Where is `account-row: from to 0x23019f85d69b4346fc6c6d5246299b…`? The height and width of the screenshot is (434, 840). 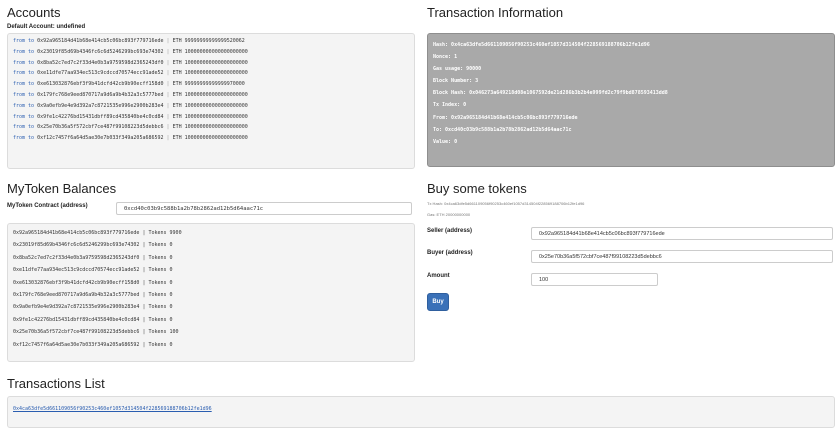 account-row: from to 0x23019f85d69b4346fc6c6d5246299b… is located at coordinates (213, 52).